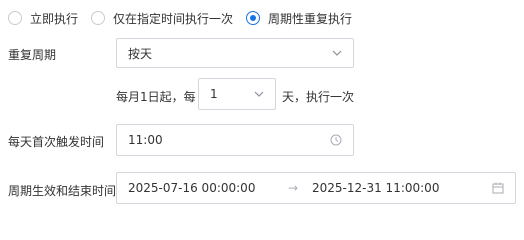 The width and height of the screenshot is (524, 240). Describe the element at coordinates (235, 140) in the screenshot. I see `first-trigger-time-input: 11:00` at that location.